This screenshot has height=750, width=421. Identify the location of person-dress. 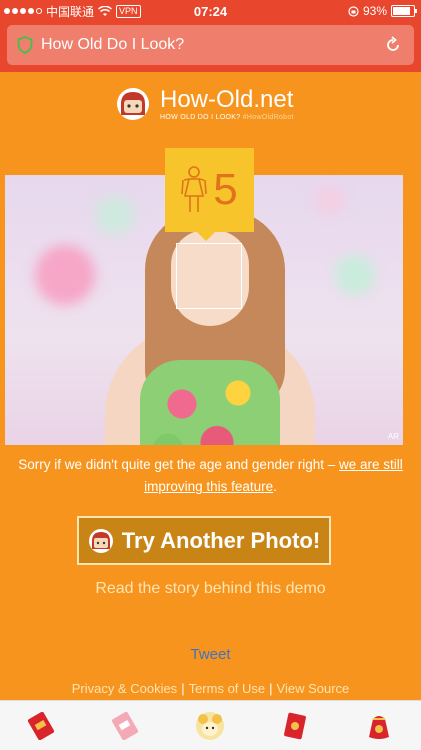
(210, 402).